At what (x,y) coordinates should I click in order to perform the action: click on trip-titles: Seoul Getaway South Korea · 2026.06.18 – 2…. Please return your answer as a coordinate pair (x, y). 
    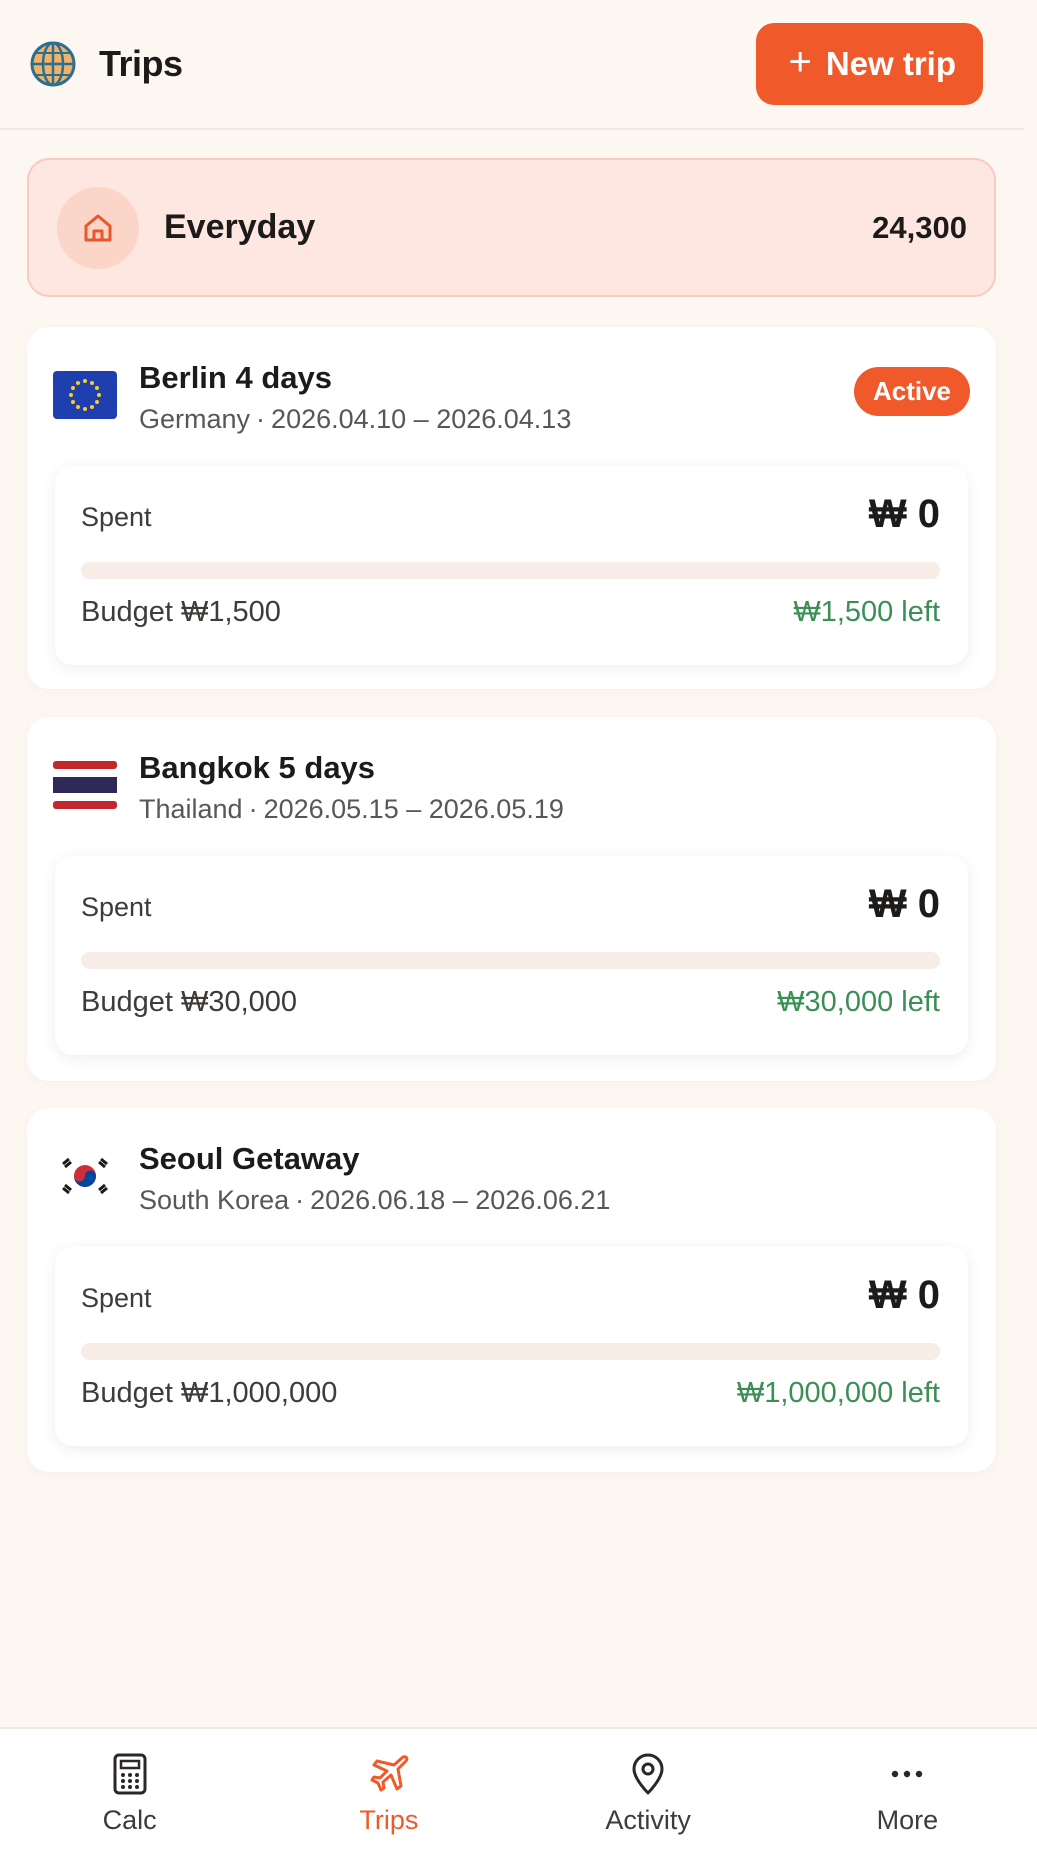
    Looking at the image, I should click on (554, 1178).